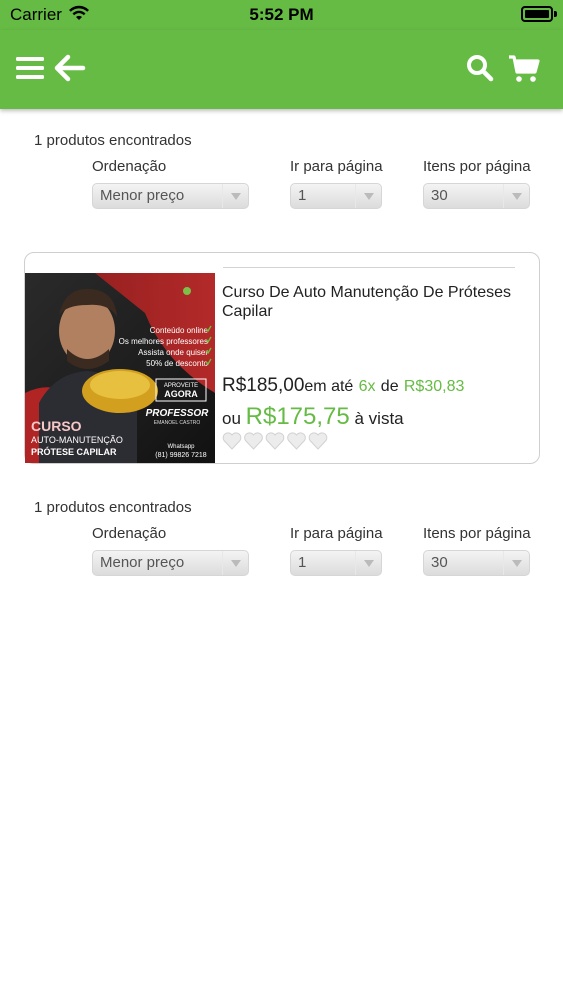  I want to click on installment-prefix: em até, so click(329, 386).